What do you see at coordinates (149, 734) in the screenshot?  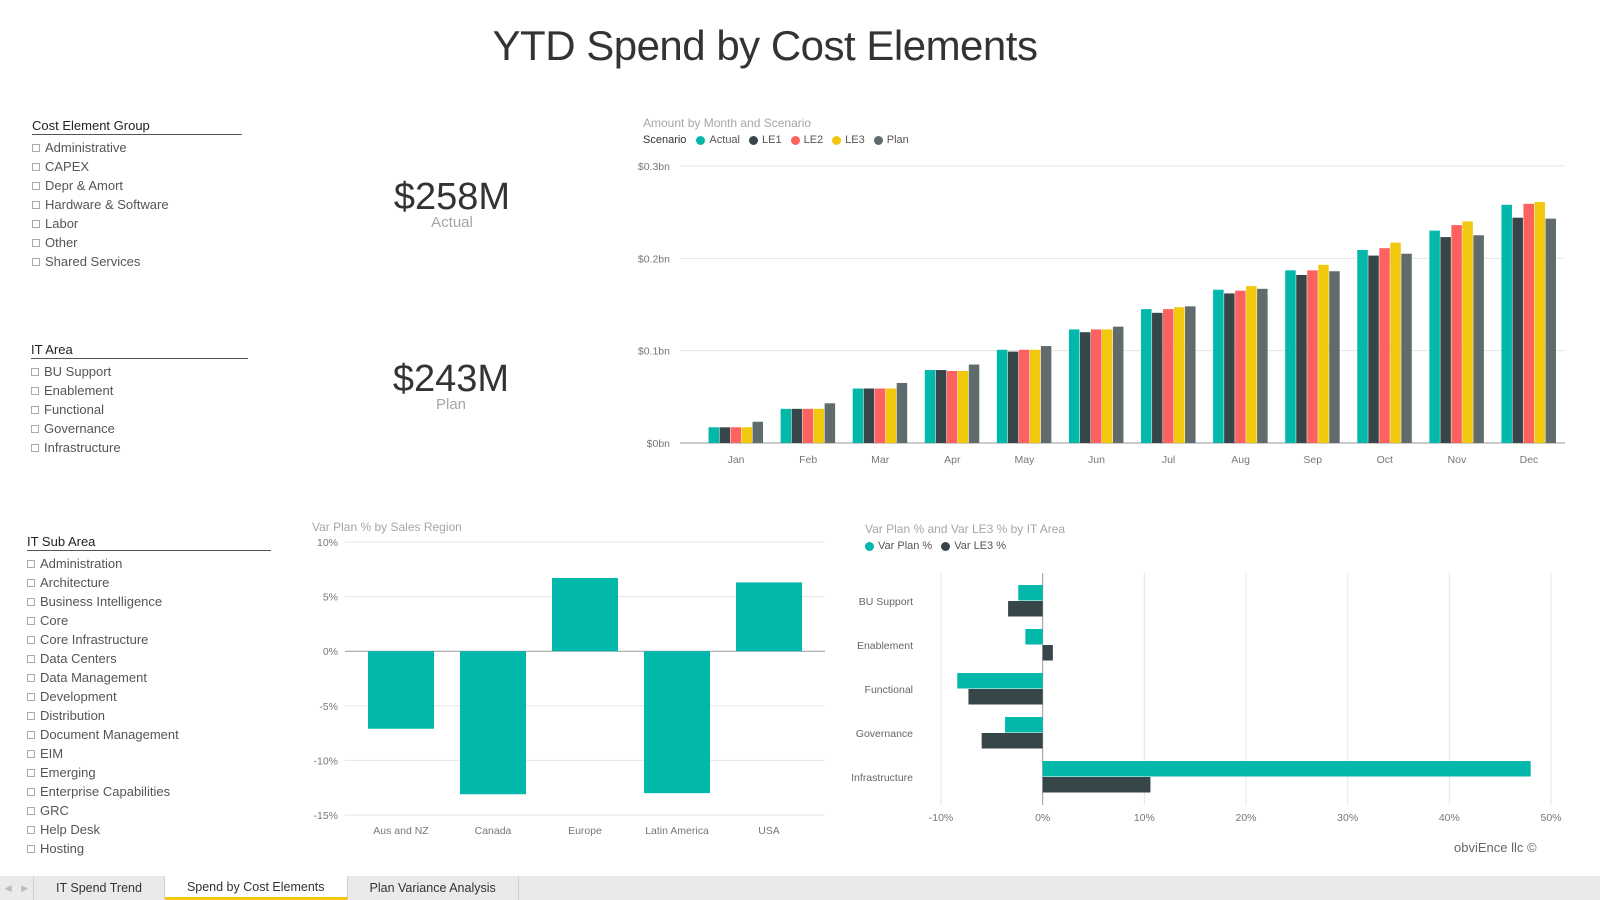 I see `slicer-item: Document Management` at bounding box center [149, 734].